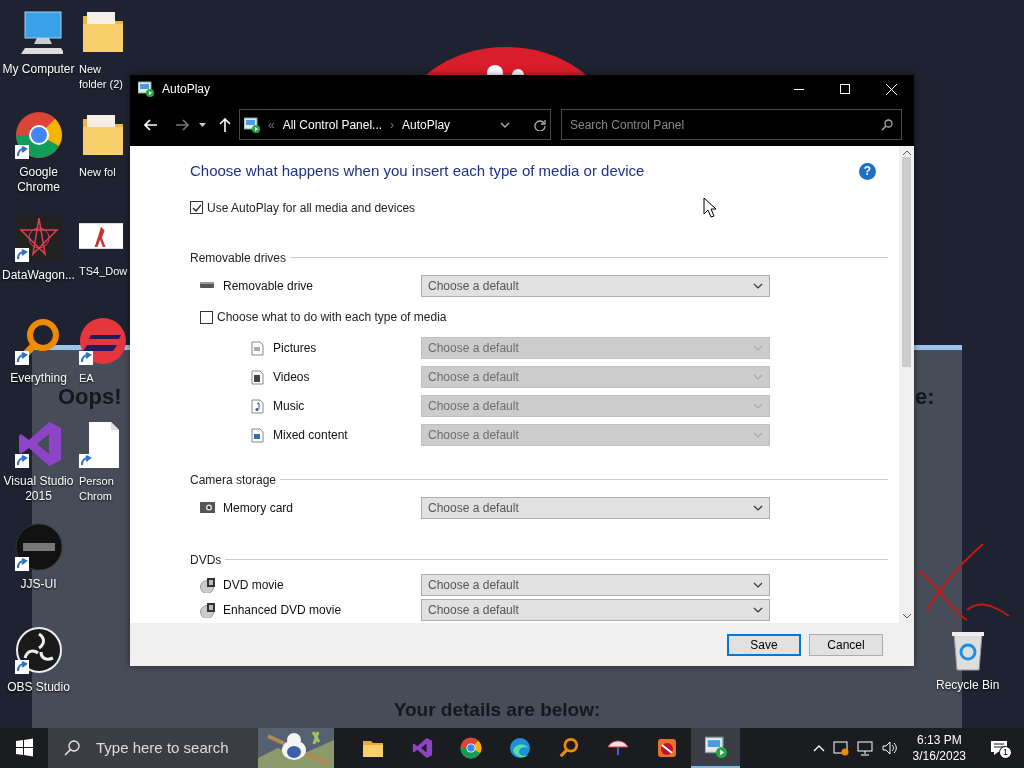 This screenshot has height=768, width=1024. Describe the element at coordinates (207, 507) in the screenshot. I see `memory-card-icon` at that location.